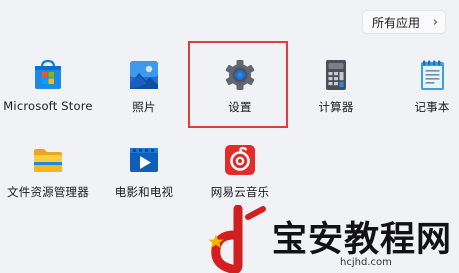  Describe the element at coordinates (48, 192) in the screenshot. I see `app-label: 文件资源管理器` at that location.